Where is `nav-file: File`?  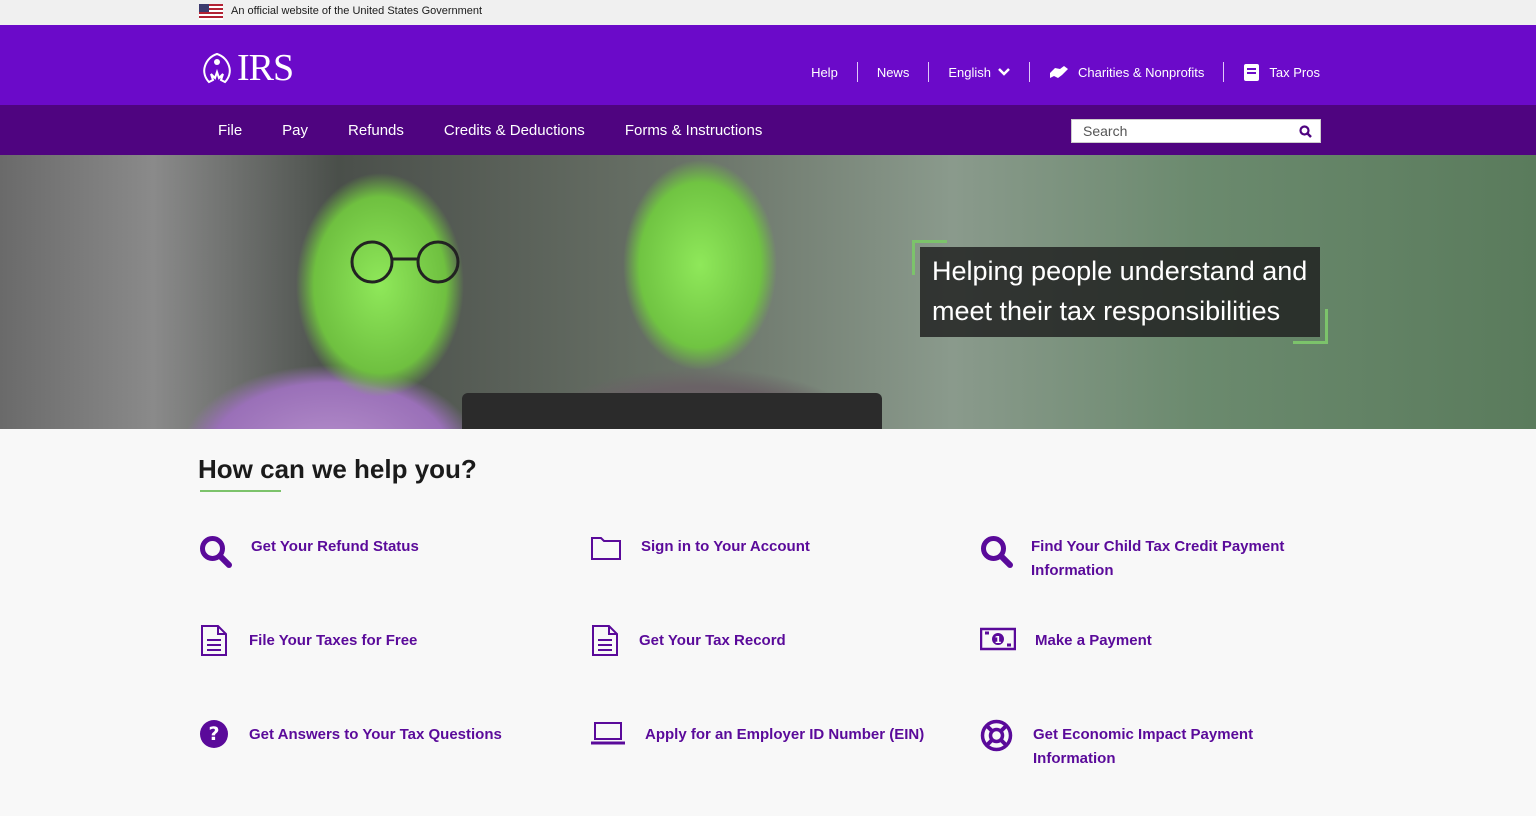
nav-file: File is located at coordinates (230, 130).